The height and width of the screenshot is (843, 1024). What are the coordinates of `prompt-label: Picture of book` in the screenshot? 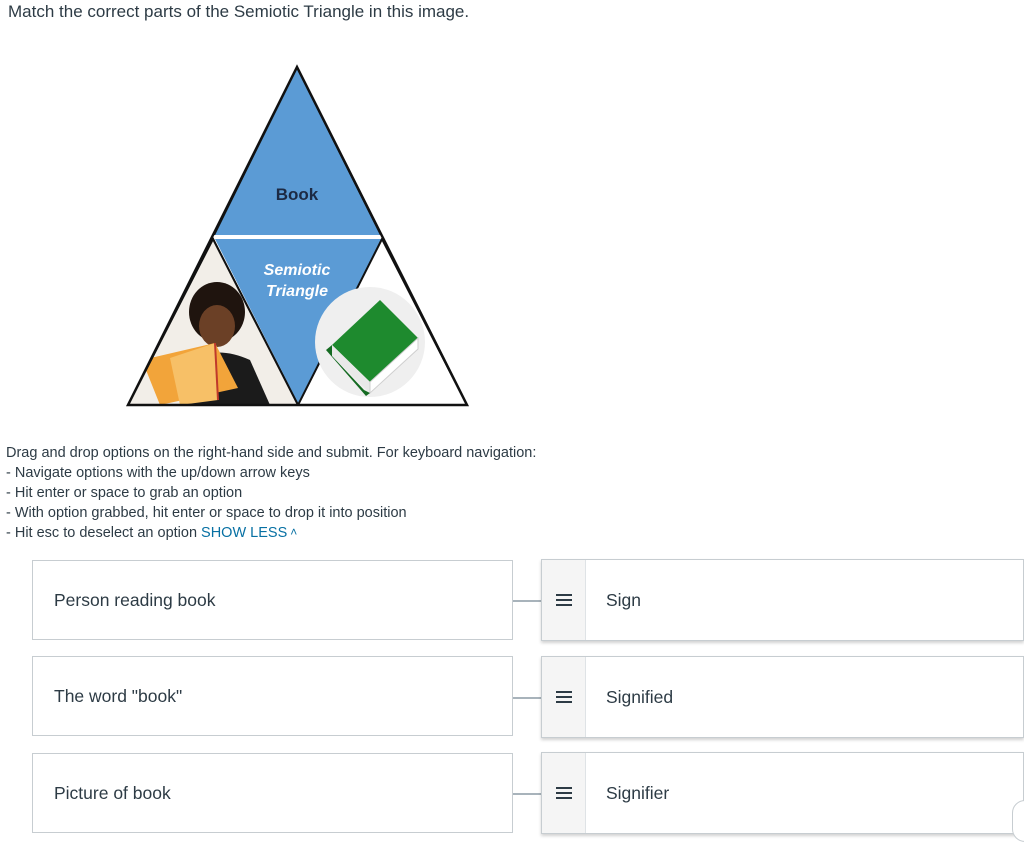 It's located at (112, 792).